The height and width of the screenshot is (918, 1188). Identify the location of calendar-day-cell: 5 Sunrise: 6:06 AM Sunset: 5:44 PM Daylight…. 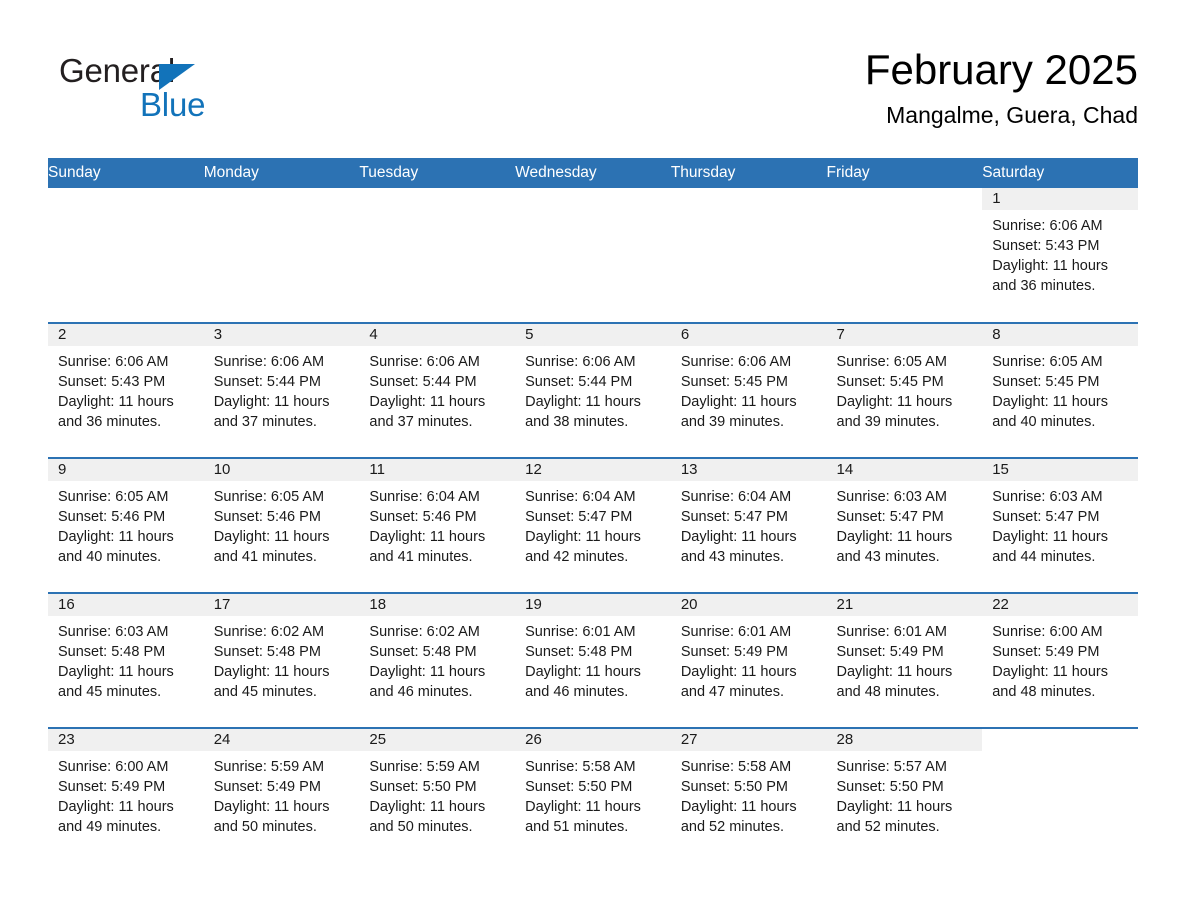
(593, 390).